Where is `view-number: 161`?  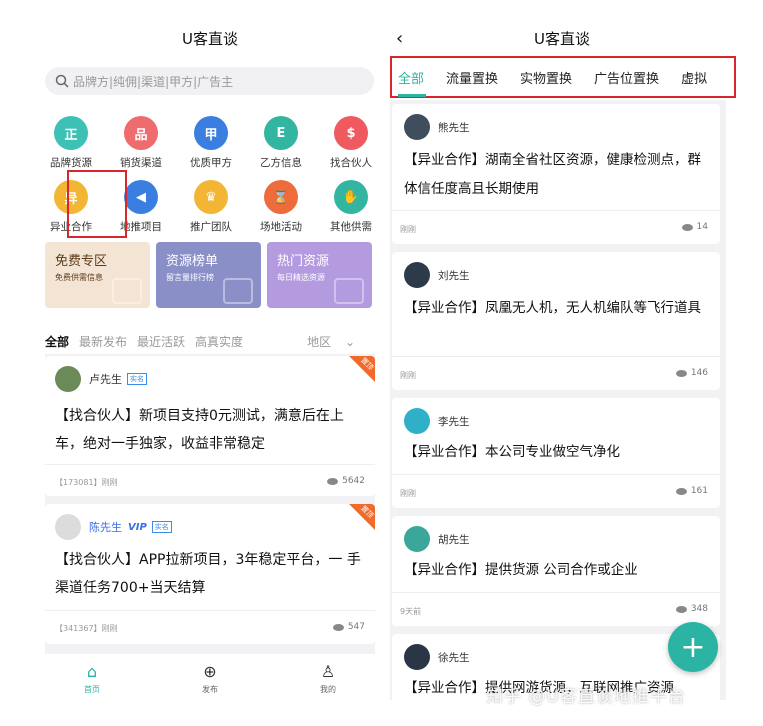
view-number: 161 is located at coordinates (699, 491).